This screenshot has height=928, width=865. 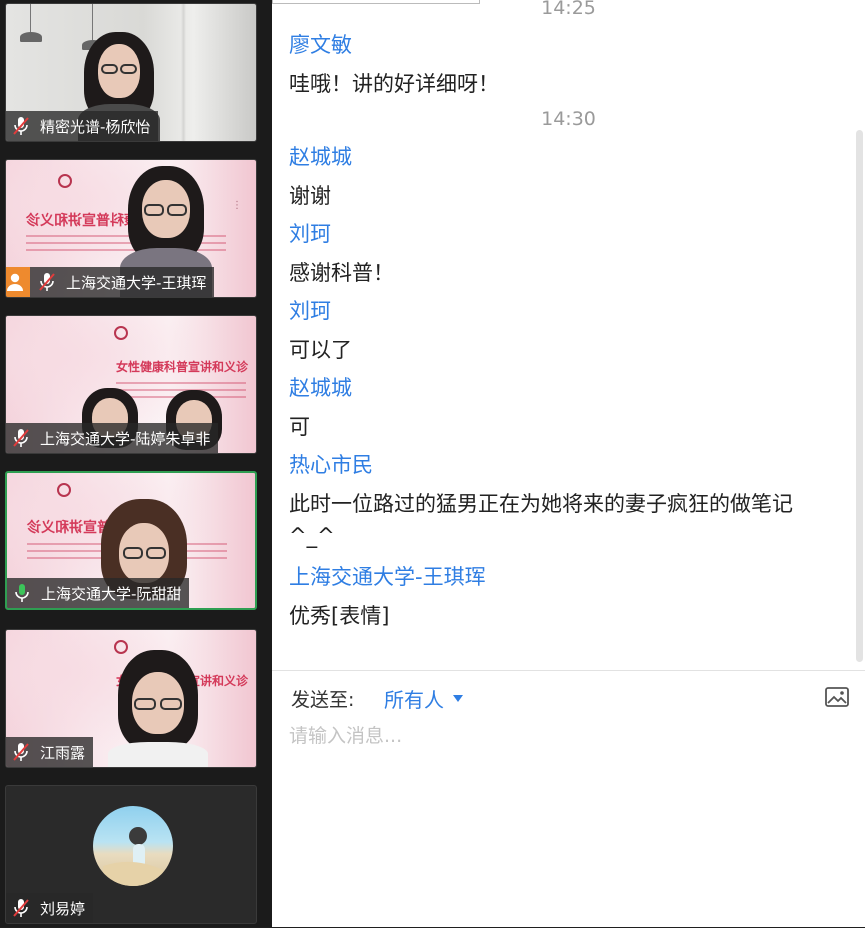 I want to click on participant-nametag: 江雨露, so click(x=50, y=752).